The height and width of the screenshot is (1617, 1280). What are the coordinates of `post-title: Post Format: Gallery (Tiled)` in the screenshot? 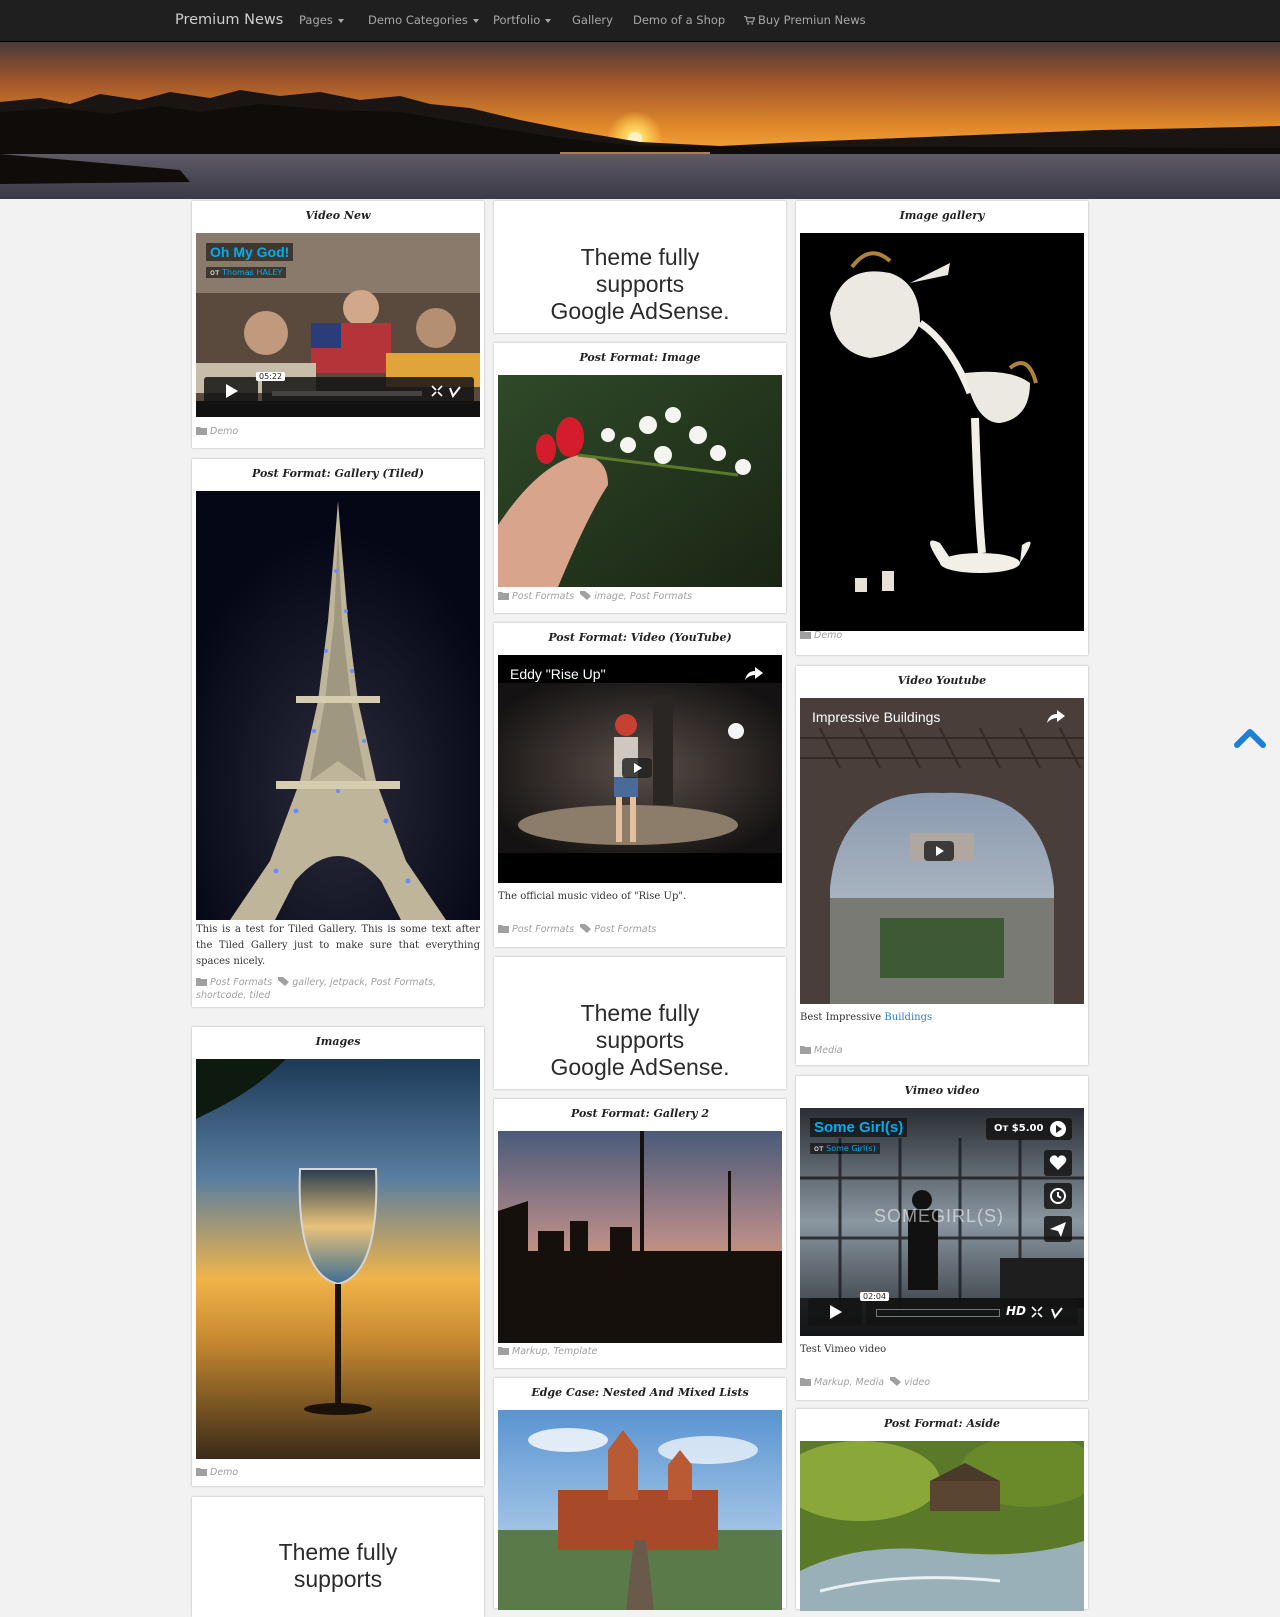 It's located at (338, 473).